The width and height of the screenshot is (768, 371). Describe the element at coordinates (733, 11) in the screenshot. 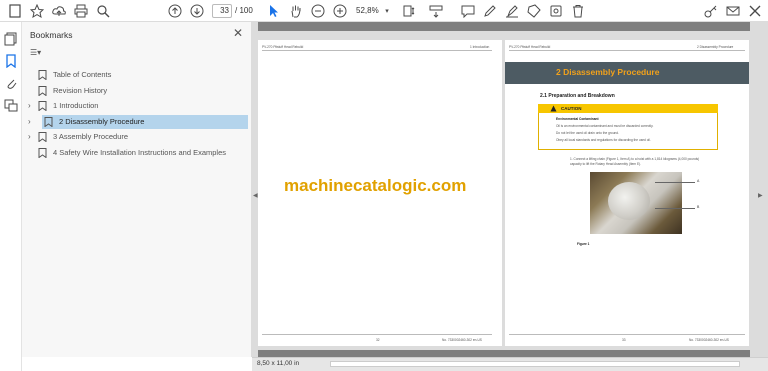

I see `mail-icon` at that location.